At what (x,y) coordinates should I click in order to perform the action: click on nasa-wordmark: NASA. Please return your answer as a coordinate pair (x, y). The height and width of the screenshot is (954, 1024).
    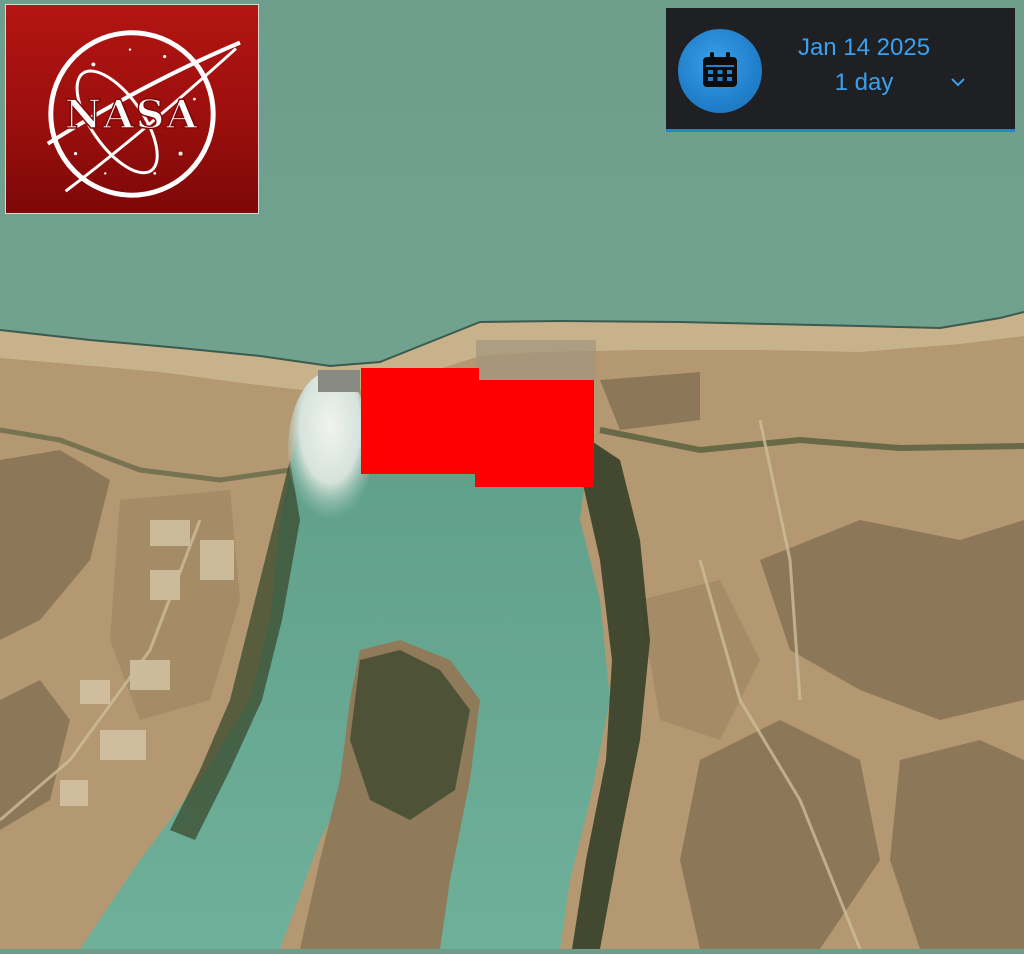
    Looking at the image, I should click on (132, 115).